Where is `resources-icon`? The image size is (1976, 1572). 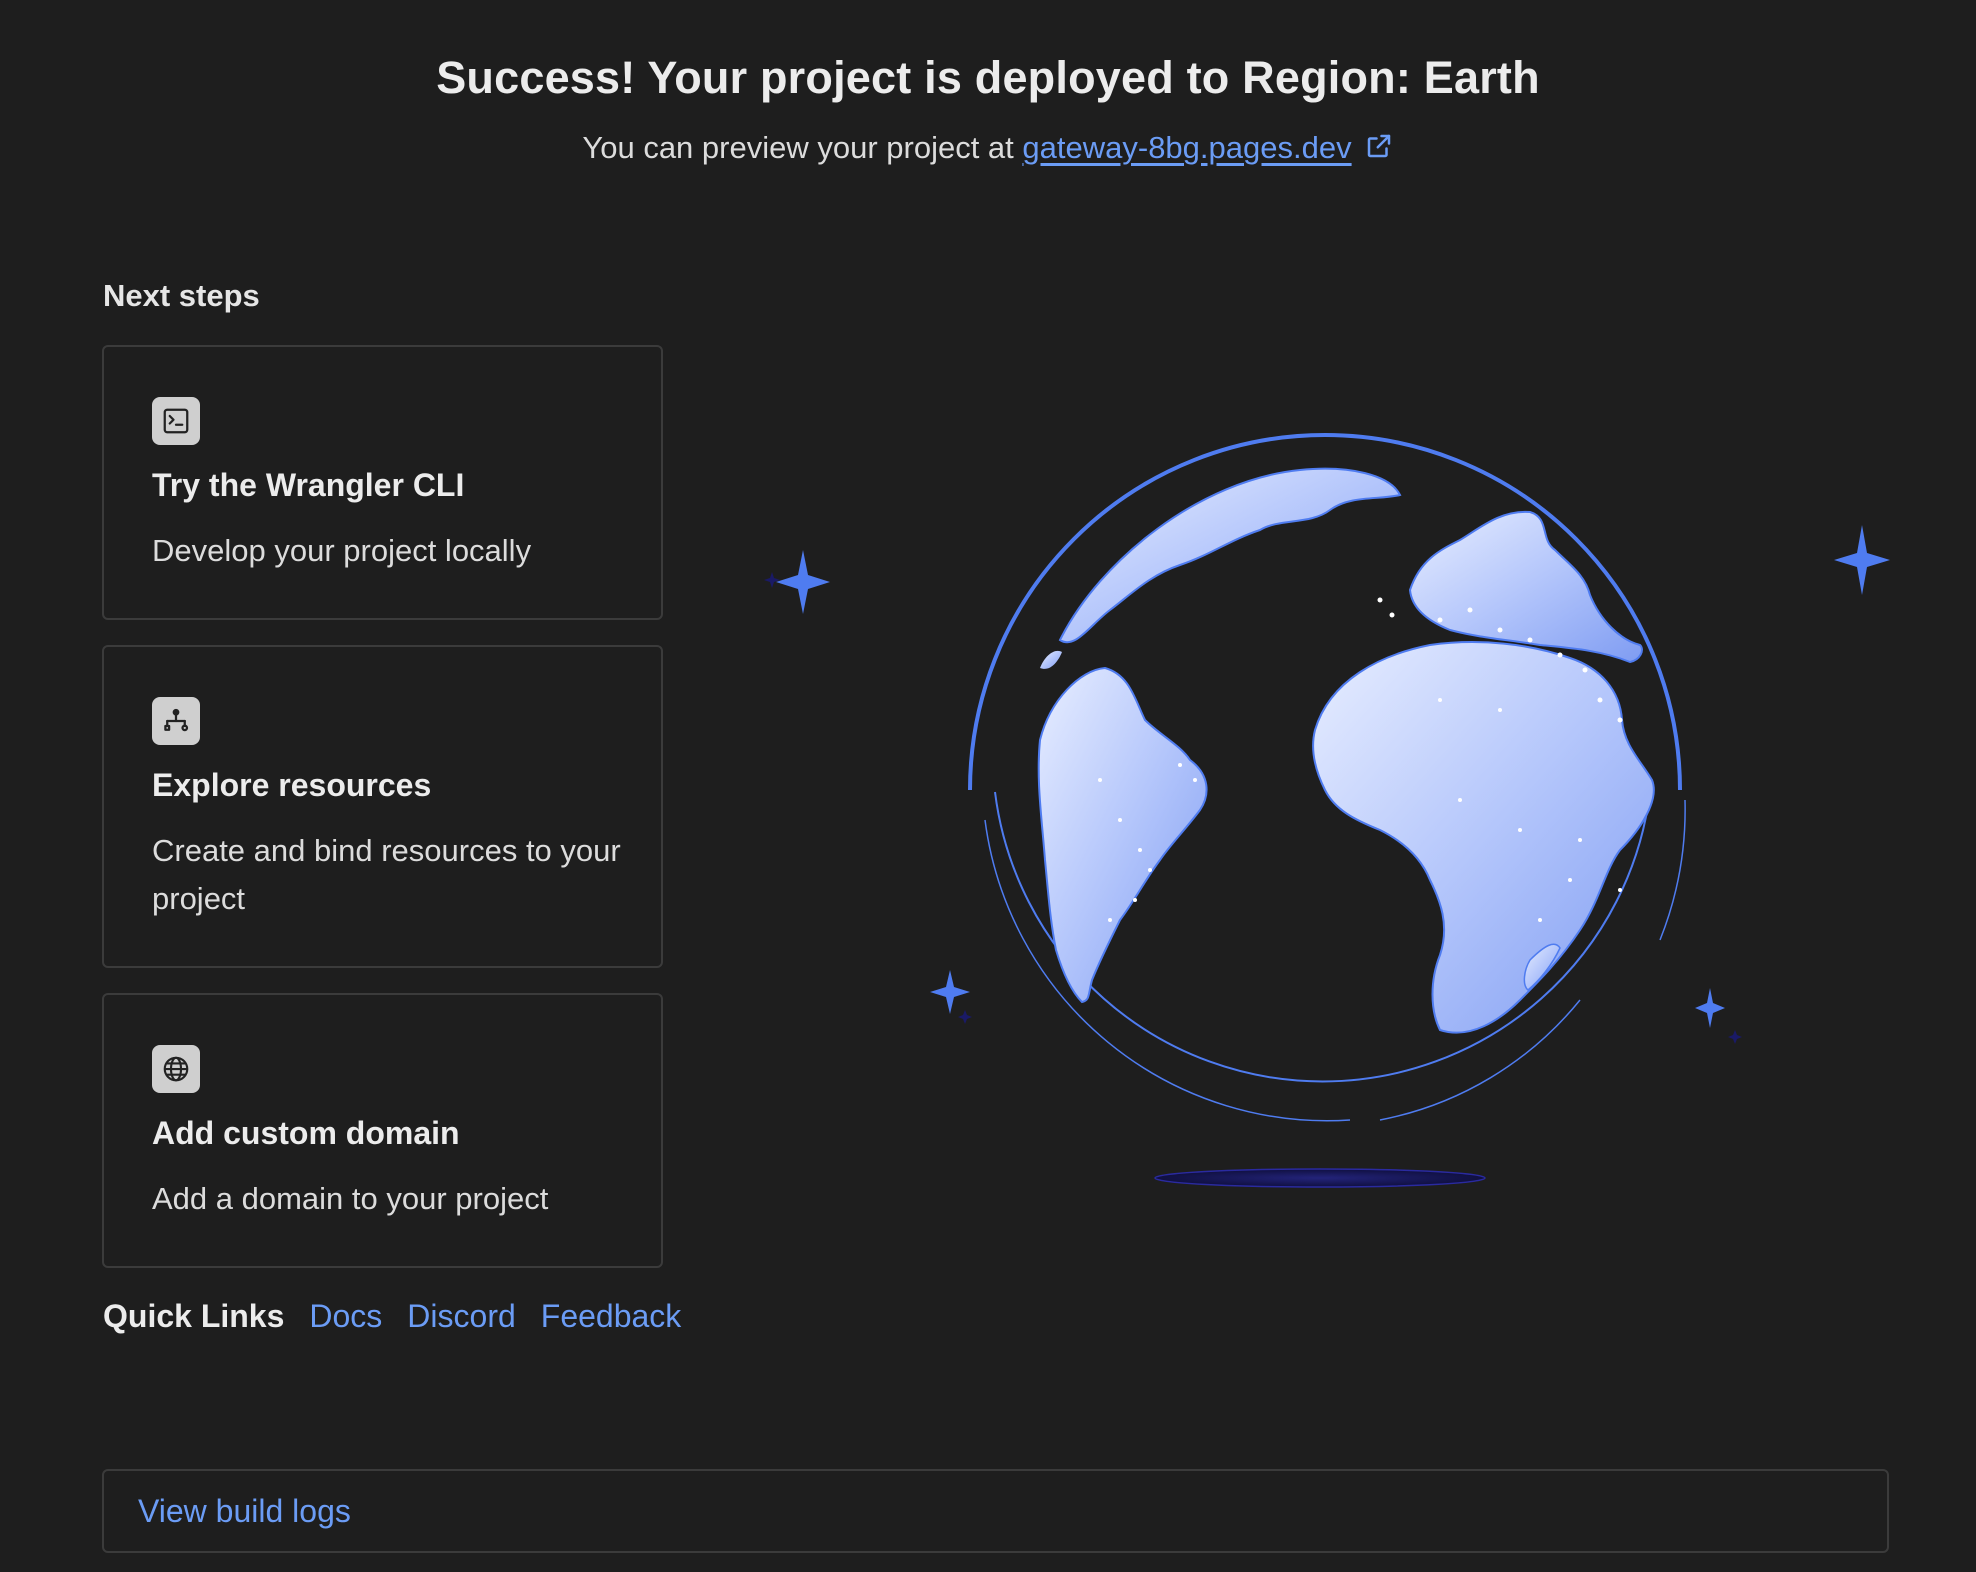
resources-icon is located at coordinates (176, 721).